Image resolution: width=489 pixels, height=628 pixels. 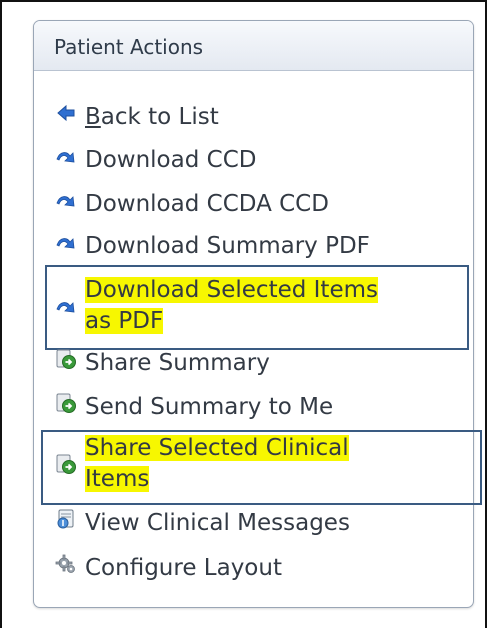 What do you see at coordinates (253, 46) in the screenshot?
I see `panel-title: Patient Actions` at bounding box center [253, 46].